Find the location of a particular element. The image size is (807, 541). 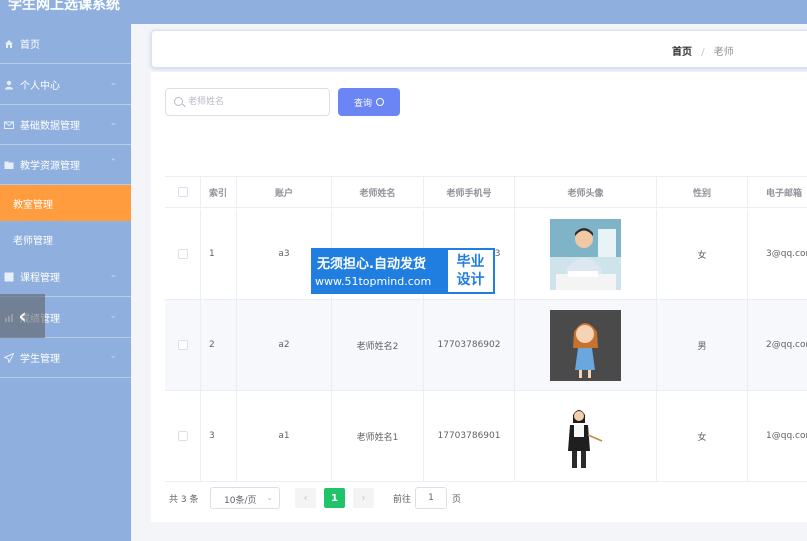

sidebar-item-profile: 个人中心 ⌄ is located at coordinates (65, 85).